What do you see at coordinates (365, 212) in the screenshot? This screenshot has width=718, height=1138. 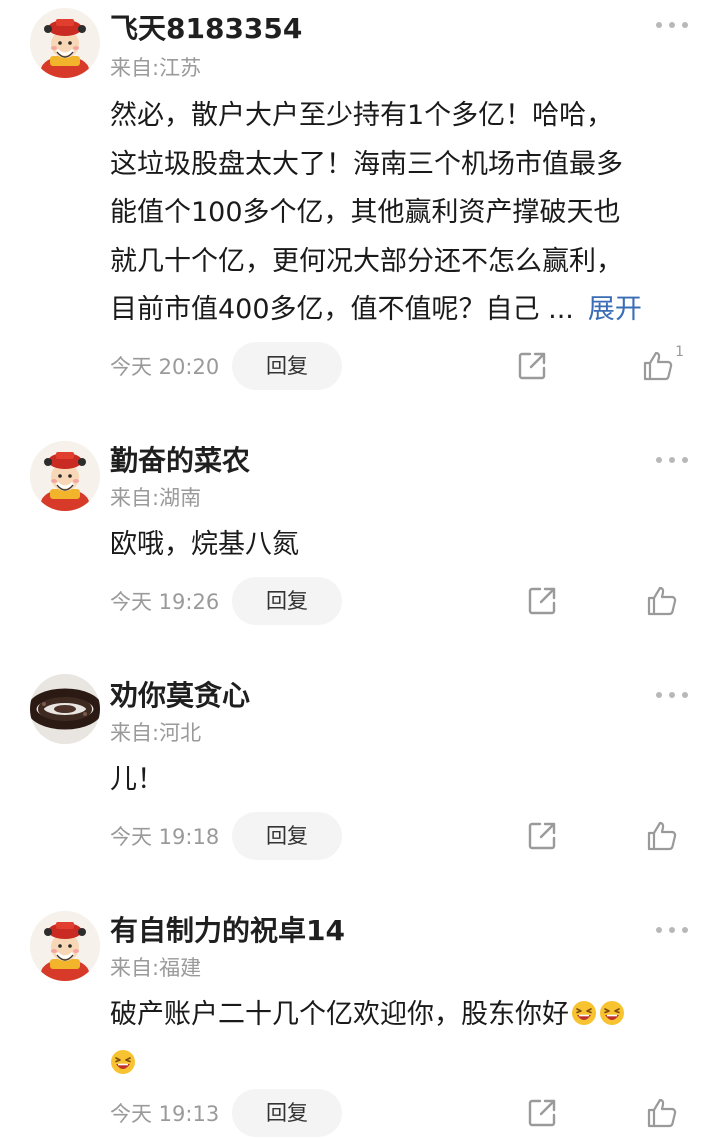 I see `comment-line: 能值个100多个亿，其他赢利资产撑破天也` at bounding box center [365, 212].